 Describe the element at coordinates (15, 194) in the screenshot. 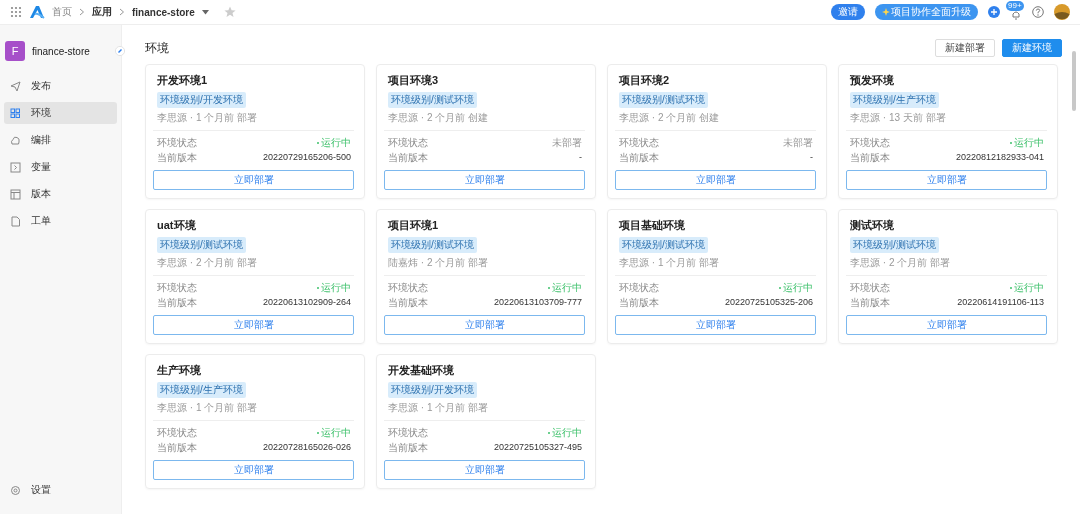

I see `table-icon` at that location.